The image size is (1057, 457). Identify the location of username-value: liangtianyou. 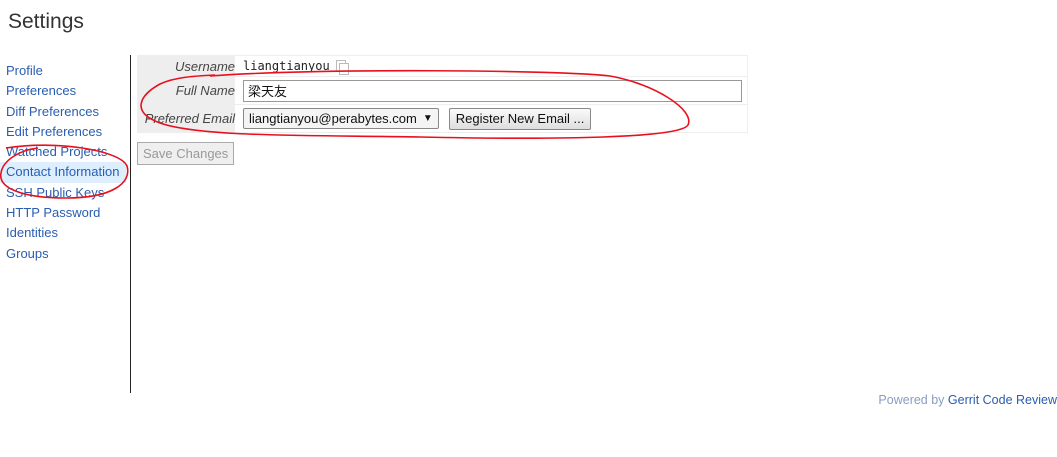
(286, 66).